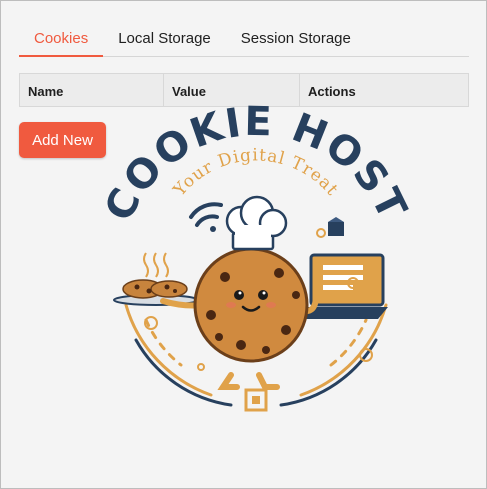 This screenshot has width=487, height=489. What do you see at coordinates (332, 91) in the screenshot?
I see `column-header-actions: Actions` at bounding box center [332, 91].